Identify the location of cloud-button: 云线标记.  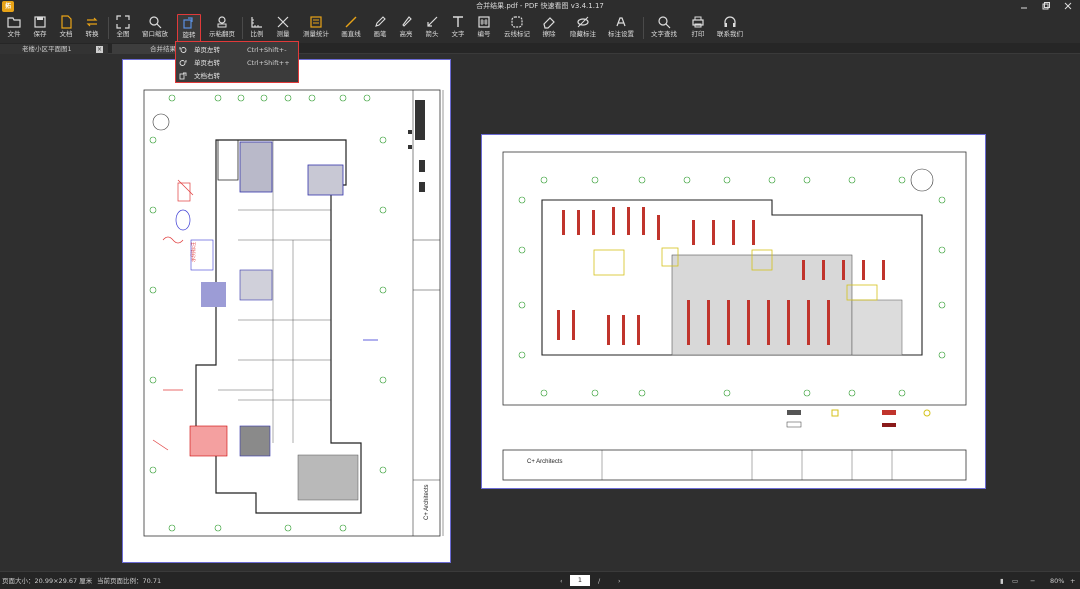
(517, 28).